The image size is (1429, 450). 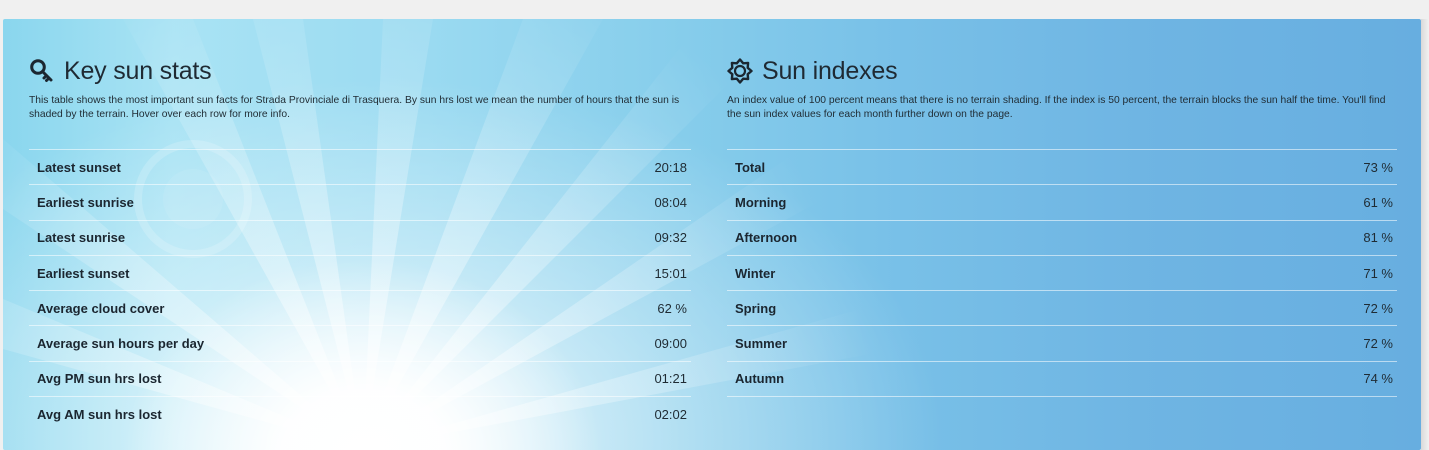 I want to click on stat-label: Latest sunrise, so click(x=81, y=238).